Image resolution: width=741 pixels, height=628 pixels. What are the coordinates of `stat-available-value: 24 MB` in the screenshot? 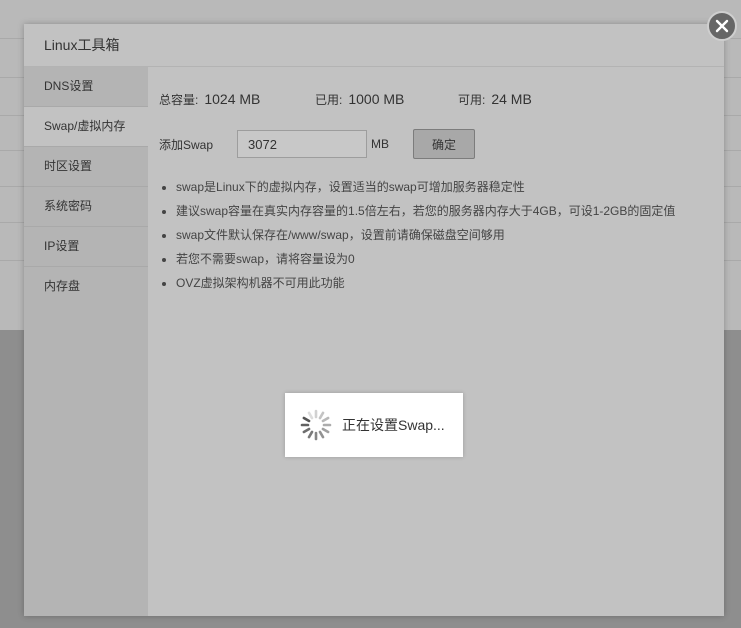 It's located at (511, 99).